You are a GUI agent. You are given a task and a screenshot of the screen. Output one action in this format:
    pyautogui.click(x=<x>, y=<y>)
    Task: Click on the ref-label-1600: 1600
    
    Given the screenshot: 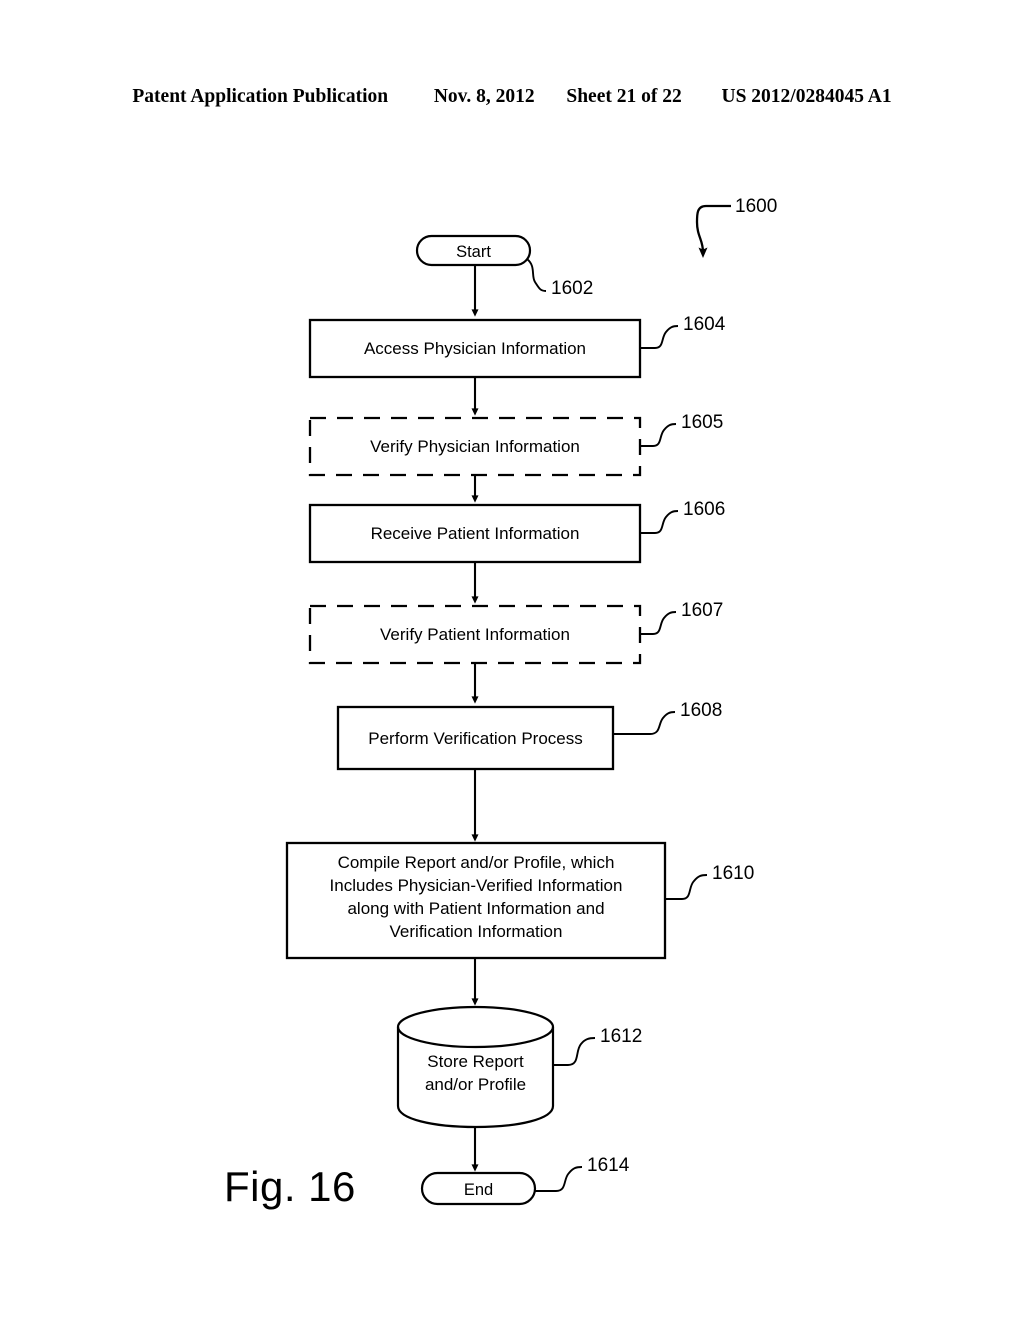 What is the action you would take?
    pyautogui.click(x=756, y=206)
    